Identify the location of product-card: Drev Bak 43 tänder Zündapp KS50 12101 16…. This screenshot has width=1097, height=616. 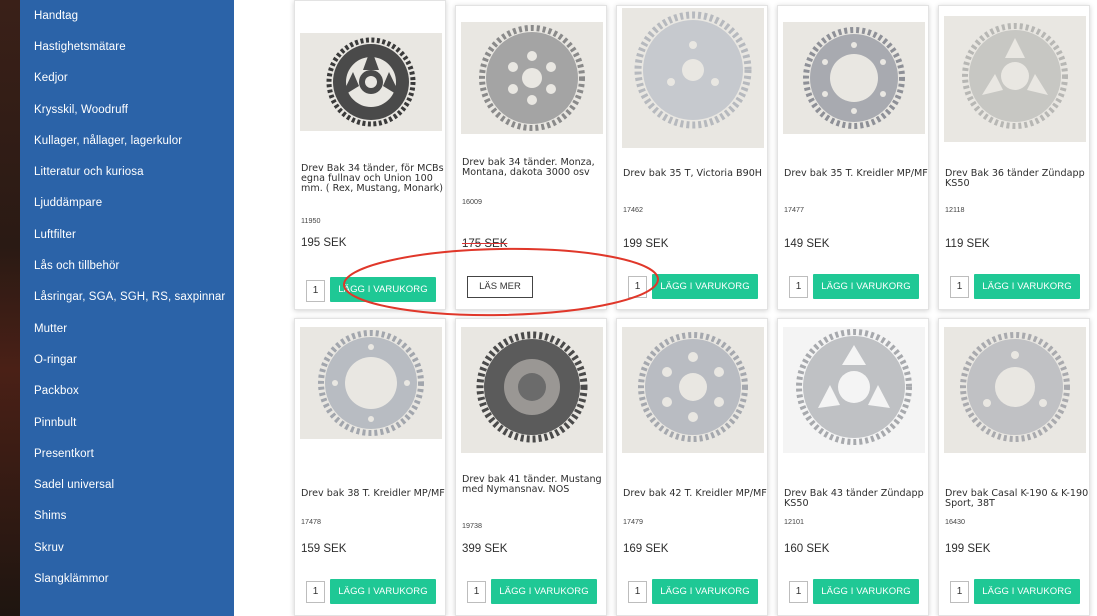
(853, 467).